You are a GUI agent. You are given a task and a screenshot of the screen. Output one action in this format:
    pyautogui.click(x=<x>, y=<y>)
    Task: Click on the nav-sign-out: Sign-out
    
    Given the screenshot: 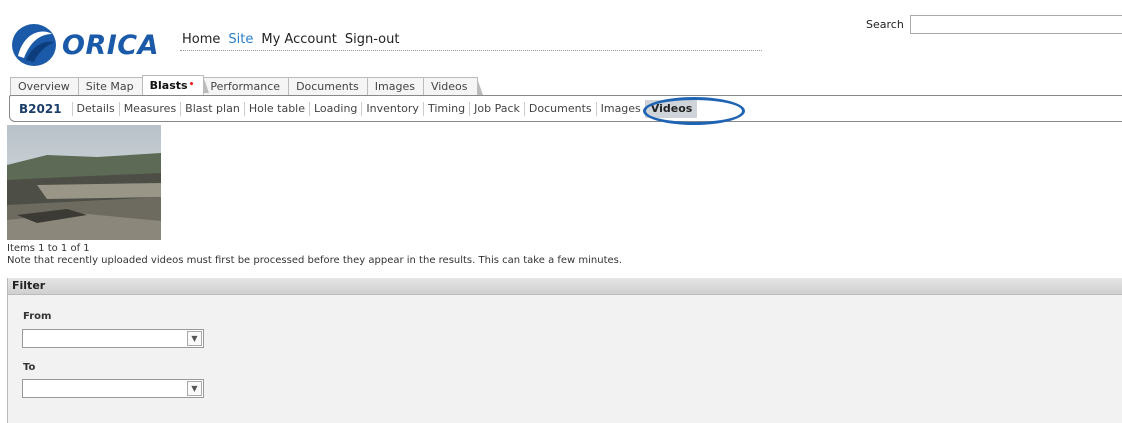 What is the action you would take?
    pyautogui.click(x=372, y=39)
    